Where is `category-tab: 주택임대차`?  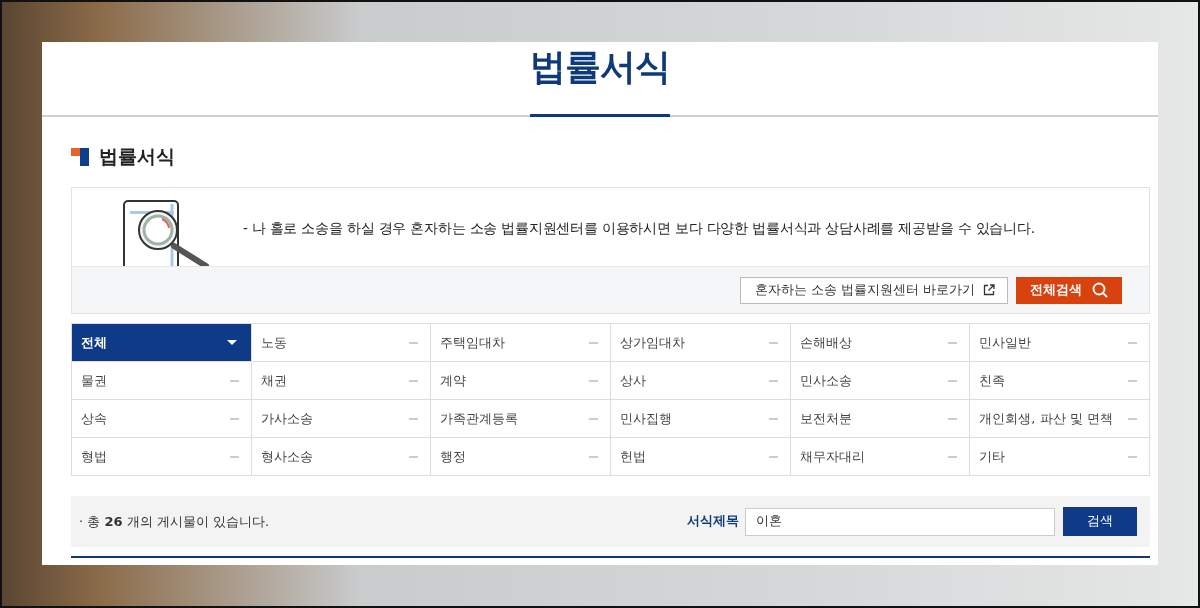 category-tab: 주택임대차 is located at coordinates (521, 343).